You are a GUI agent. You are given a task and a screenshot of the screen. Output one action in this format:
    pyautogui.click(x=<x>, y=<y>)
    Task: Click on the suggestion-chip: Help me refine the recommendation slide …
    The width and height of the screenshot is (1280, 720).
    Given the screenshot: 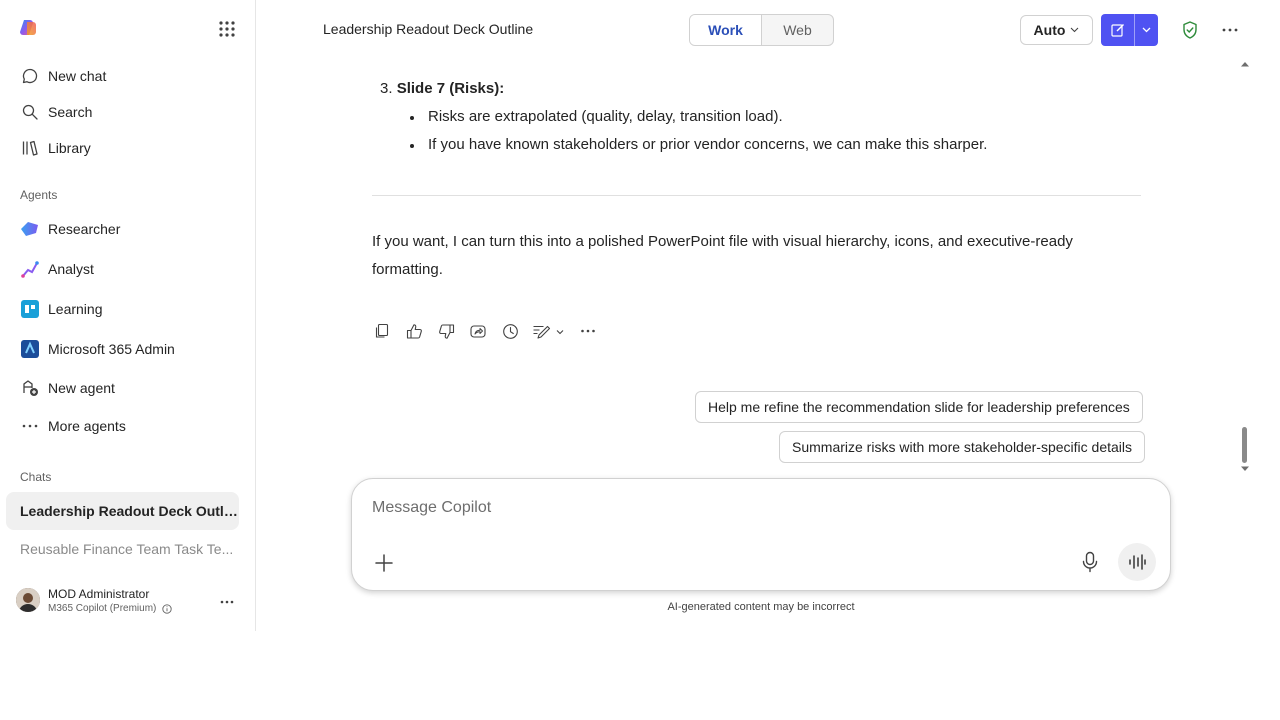 What is the action you would take?
    pyautogui.click(x=919, y=407)
    